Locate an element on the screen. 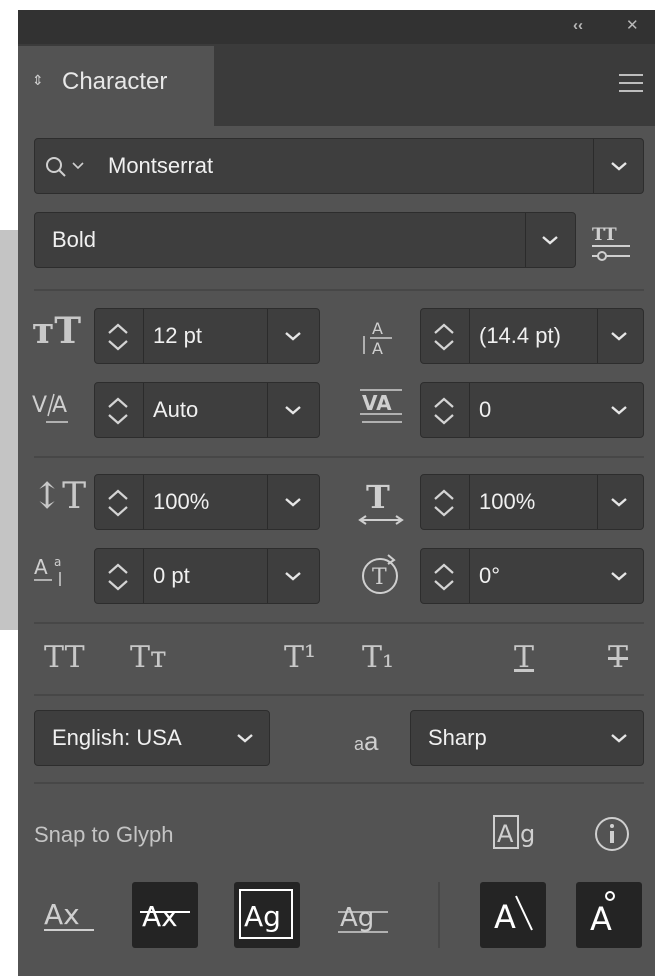 The width and height of the screenshot is (655, 976). font-size-field: 12 pt is located at coordinates (207, 336).